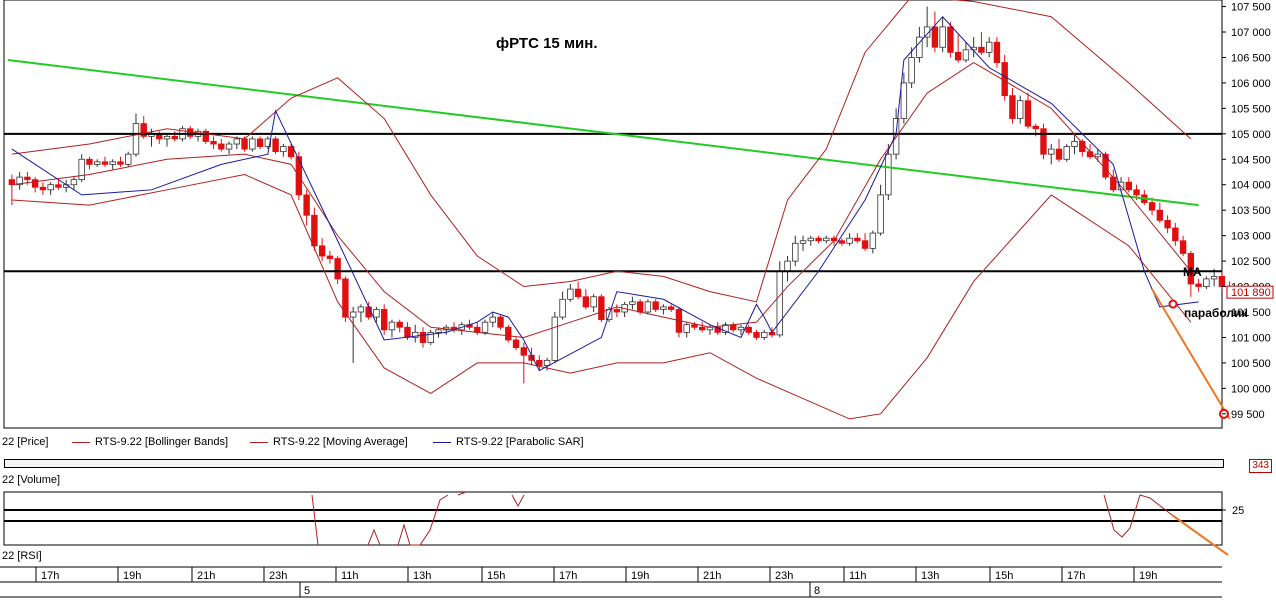 The width and height of the screenshot is (1276, 600). Describe the element at coordinates (259, 442) in the screenshot. I see `moving-average-swatch` at that location.